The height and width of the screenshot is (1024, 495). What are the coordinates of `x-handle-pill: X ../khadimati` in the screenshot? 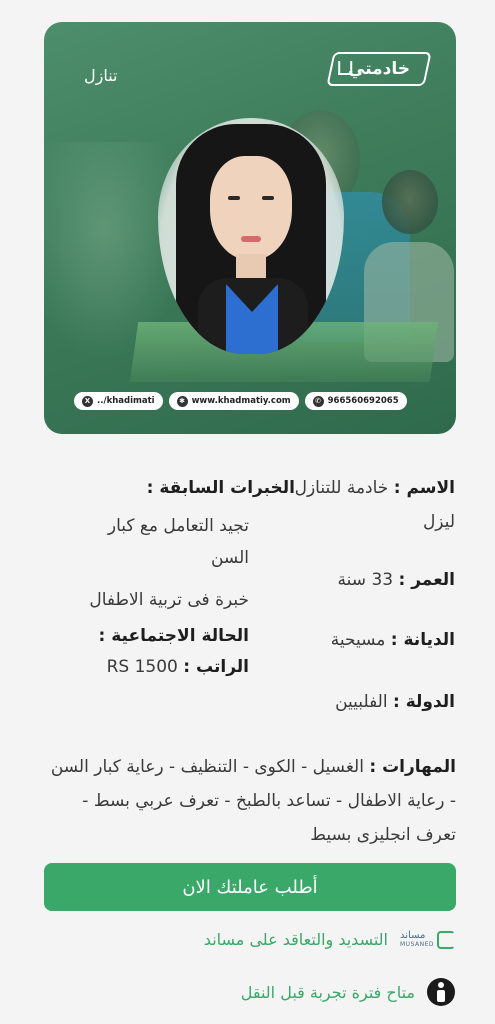 It's located at (118, 401).